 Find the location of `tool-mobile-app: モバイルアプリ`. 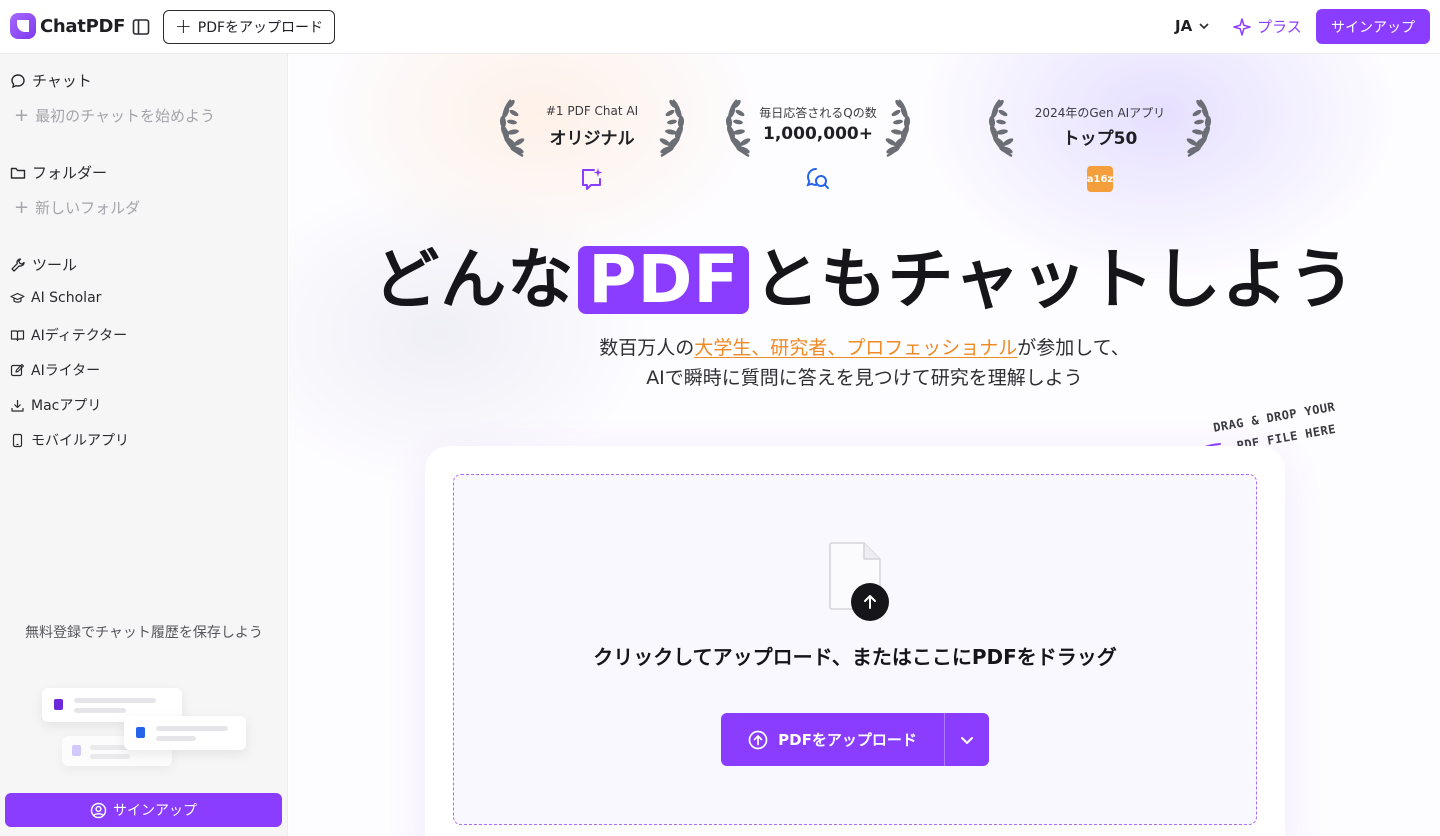

tool-mobile-app: モバイルアプリ is located at coordinates (69, 440).